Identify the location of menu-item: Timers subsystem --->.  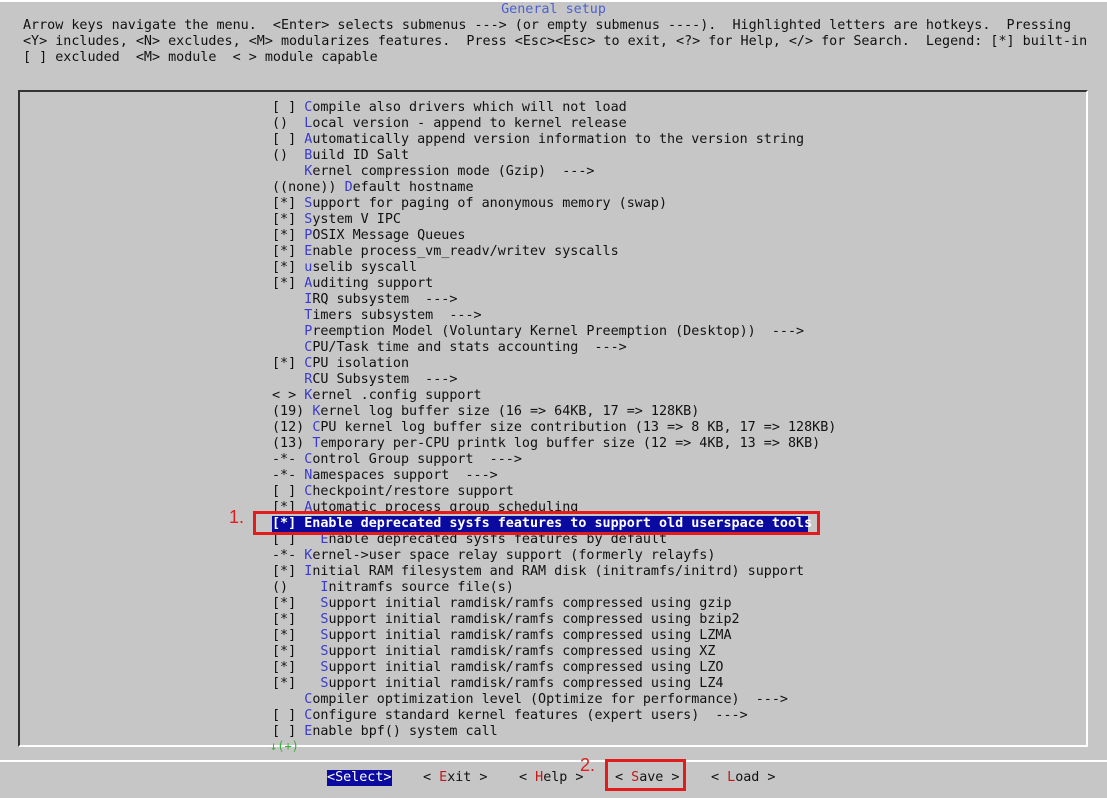
(672, 316).